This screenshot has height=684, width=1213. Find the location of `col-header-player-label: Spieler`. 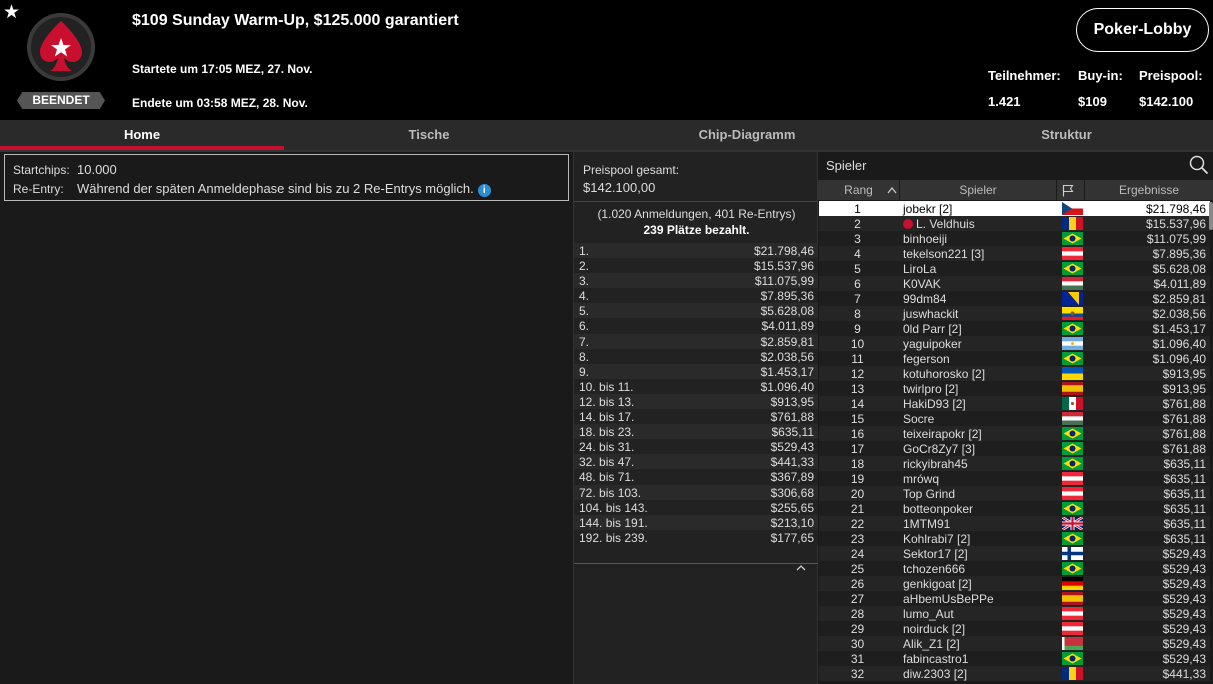

col-header-player-label: Spieler is located at coordinates (978, 190).